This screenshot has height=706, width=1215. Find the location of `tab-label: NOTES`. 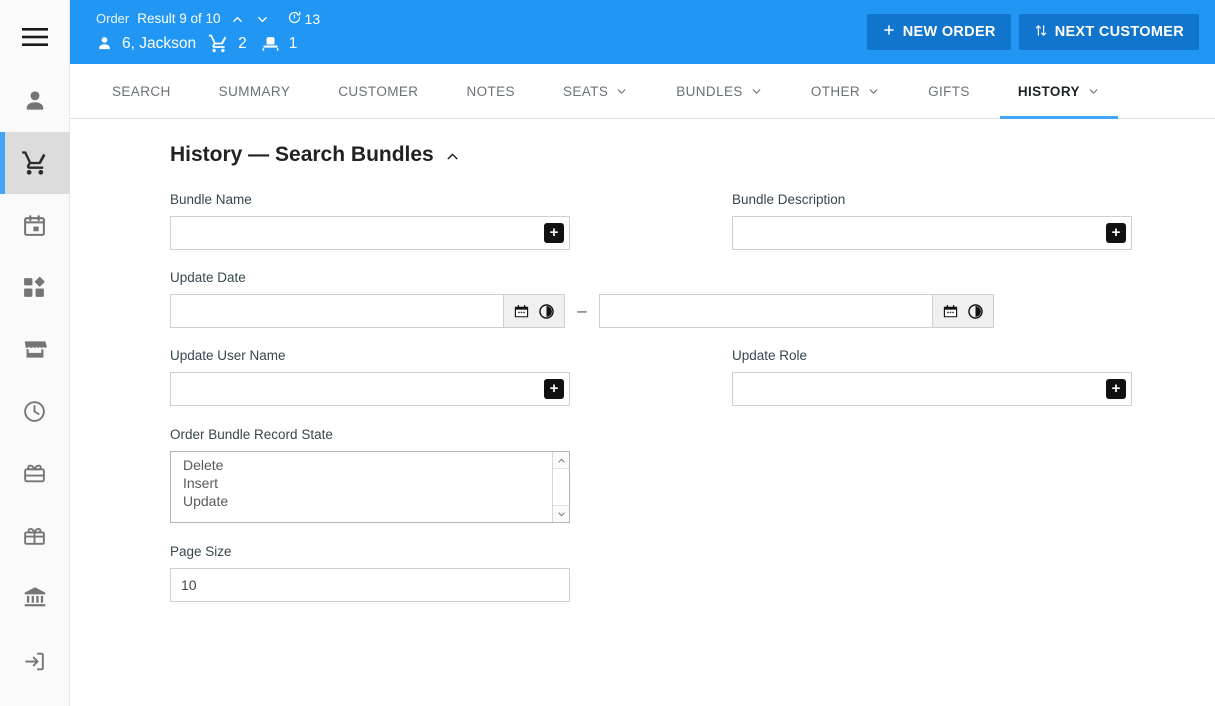

tab-label: NOTES is located at coordinates (490, 91).